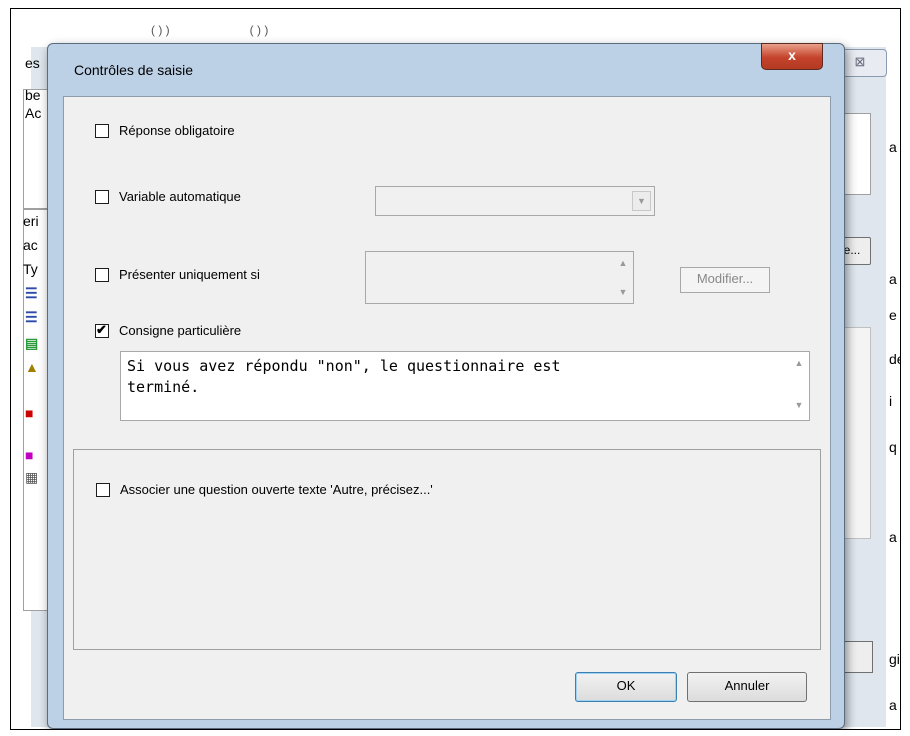 The height and width of the screenshot is (736, 910). I want to click on auto-variable-label: Variable automatique, so click(180, 196).